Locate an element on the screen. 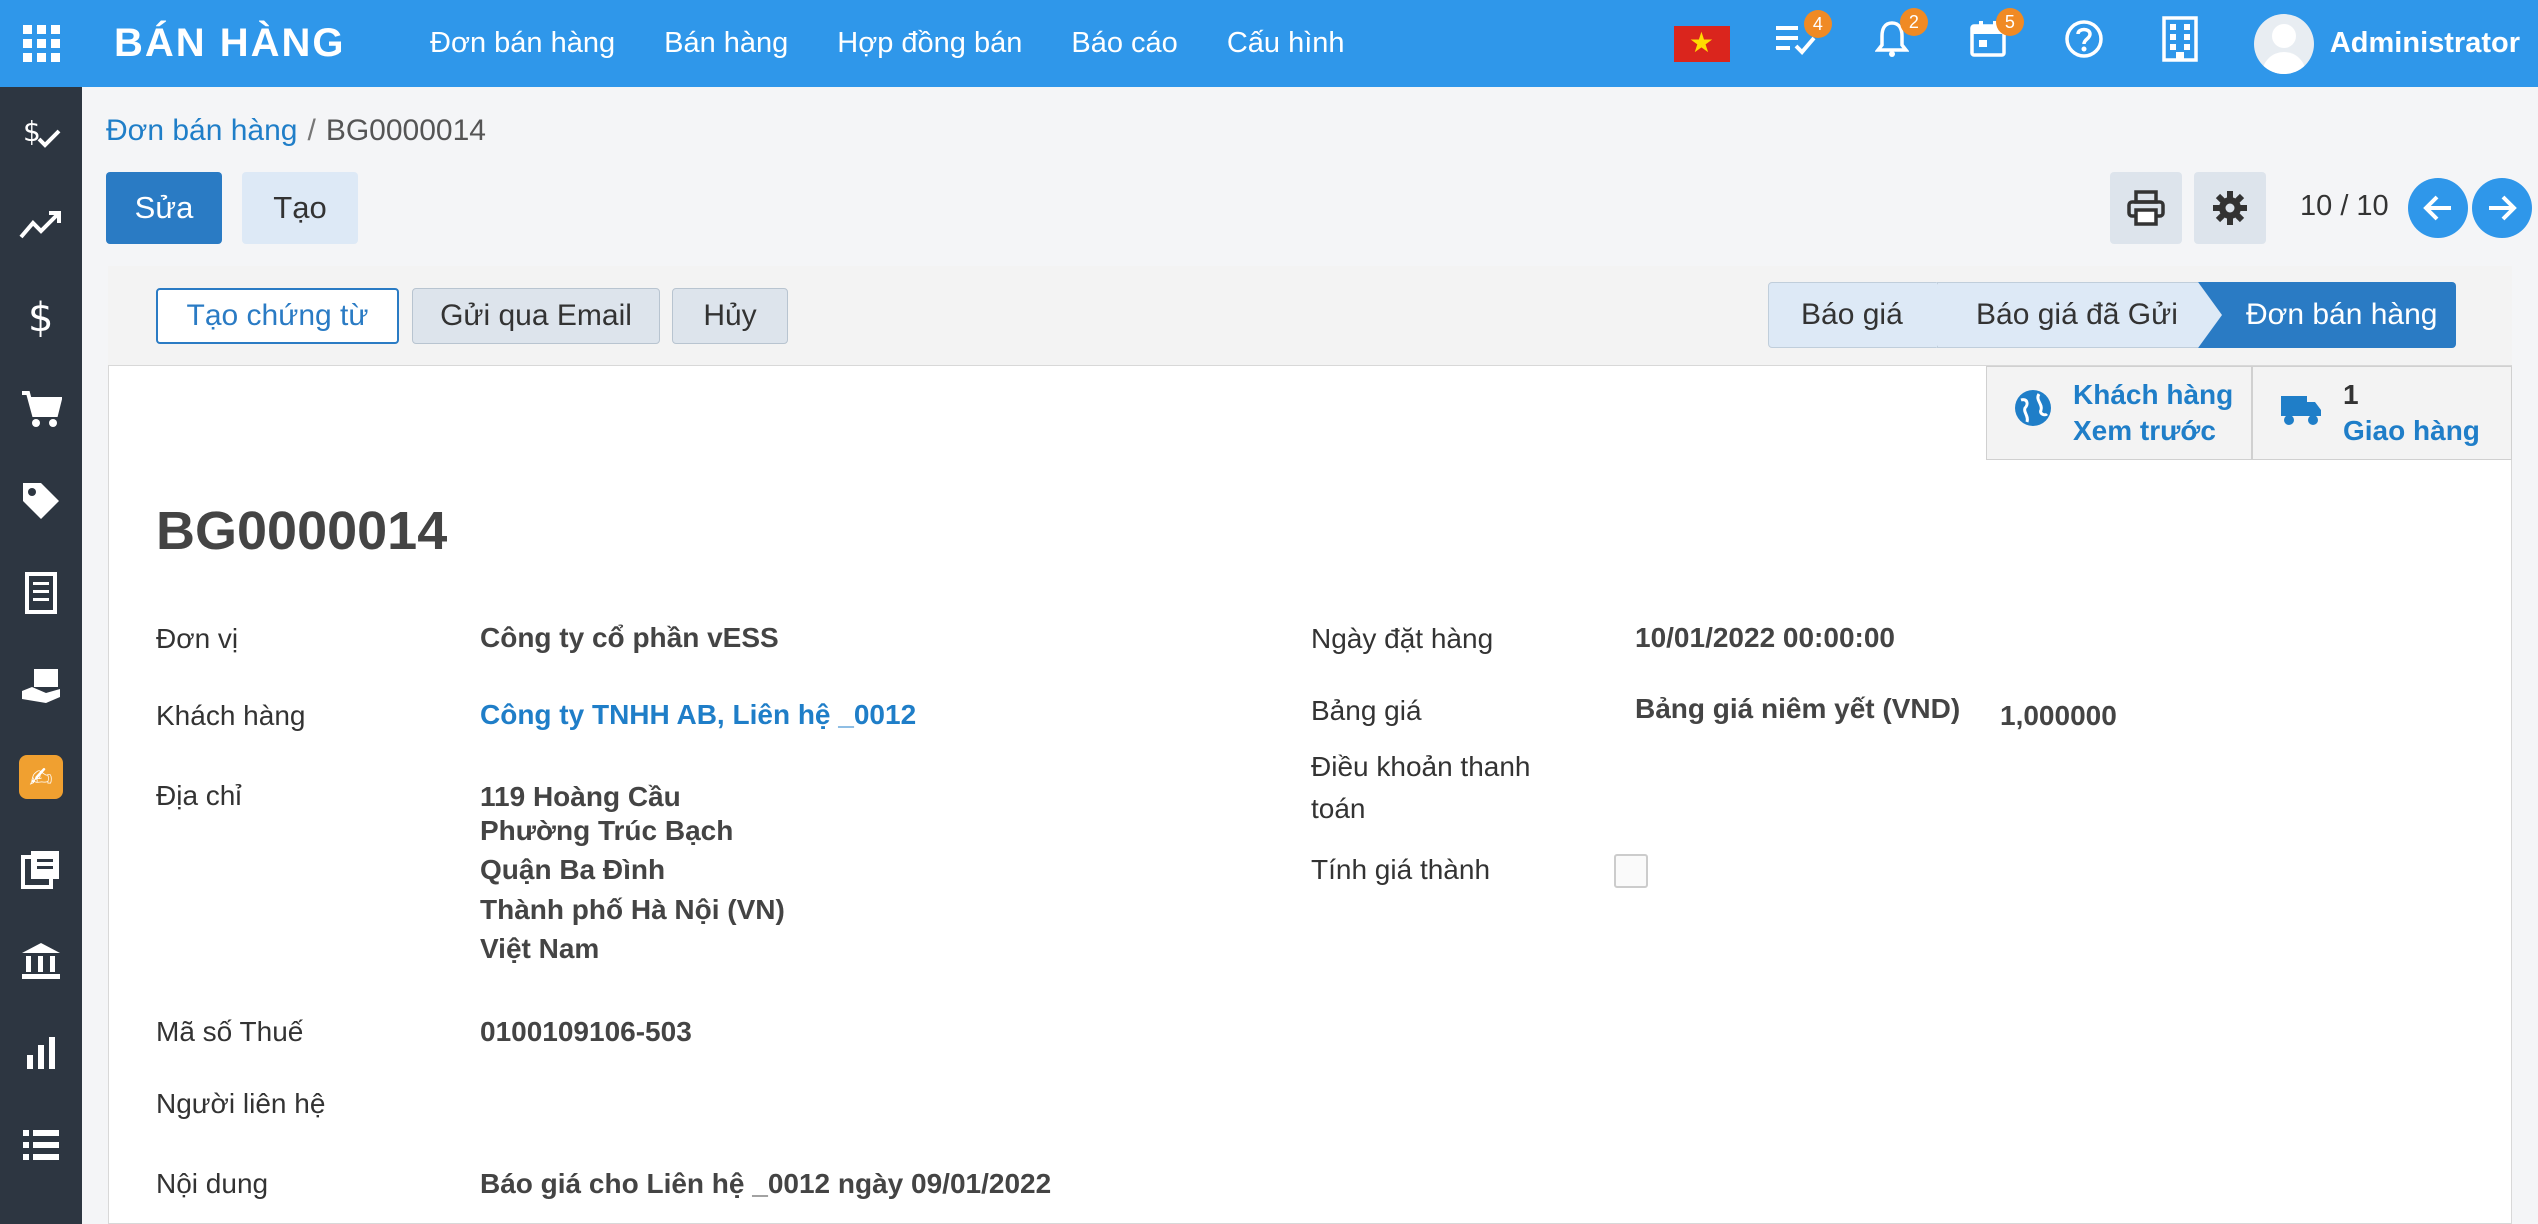 This screenshot has height=1224, width=2538. breadcrumb-link-sales-orders: Đơn bán hàng is located at coordinates (201, 130).